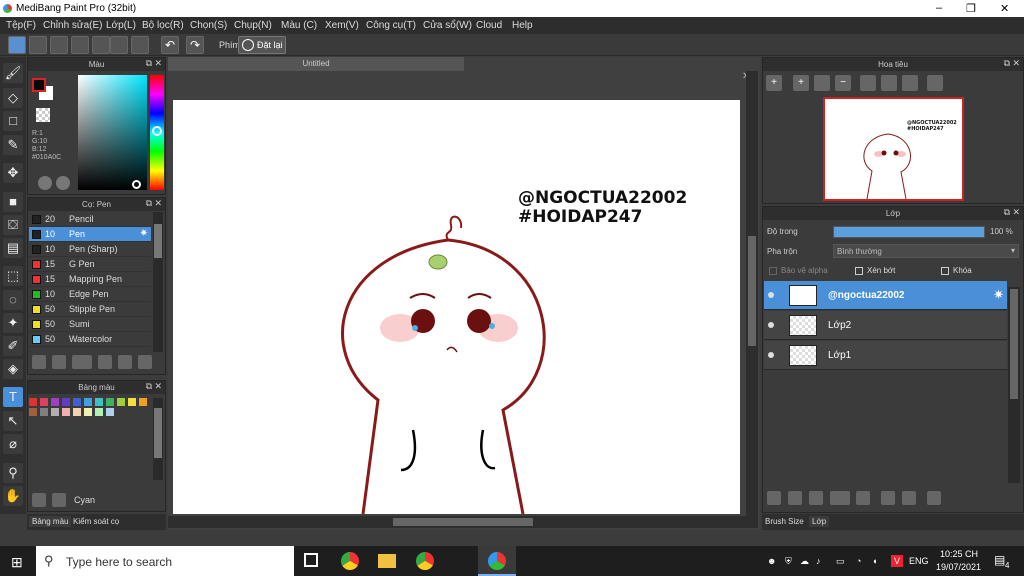 This screenshot has width=1024, height=576. I want to click on eraser-tool-icon: ◇, so click(13, 98).